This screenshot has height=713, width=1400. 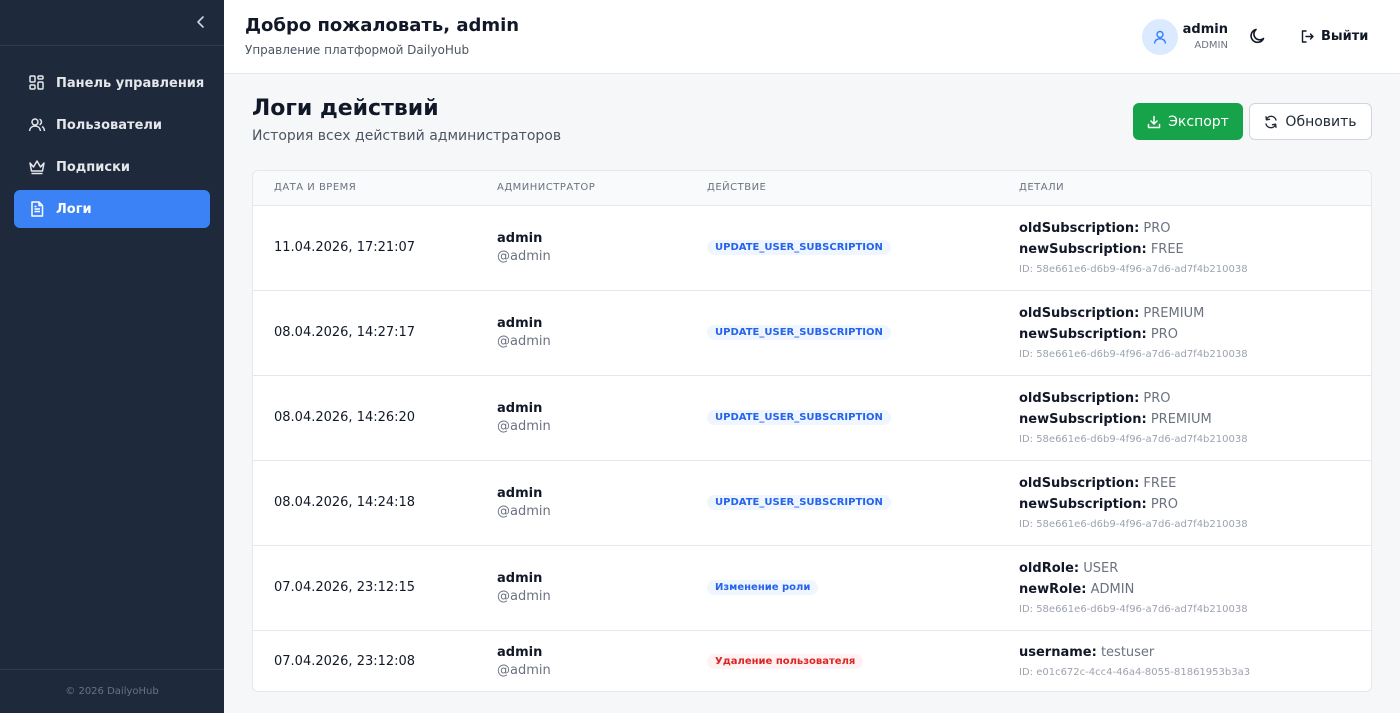 I want to click on sidebar-item-dashboard: Панель управления, so click(x=112, y=83).